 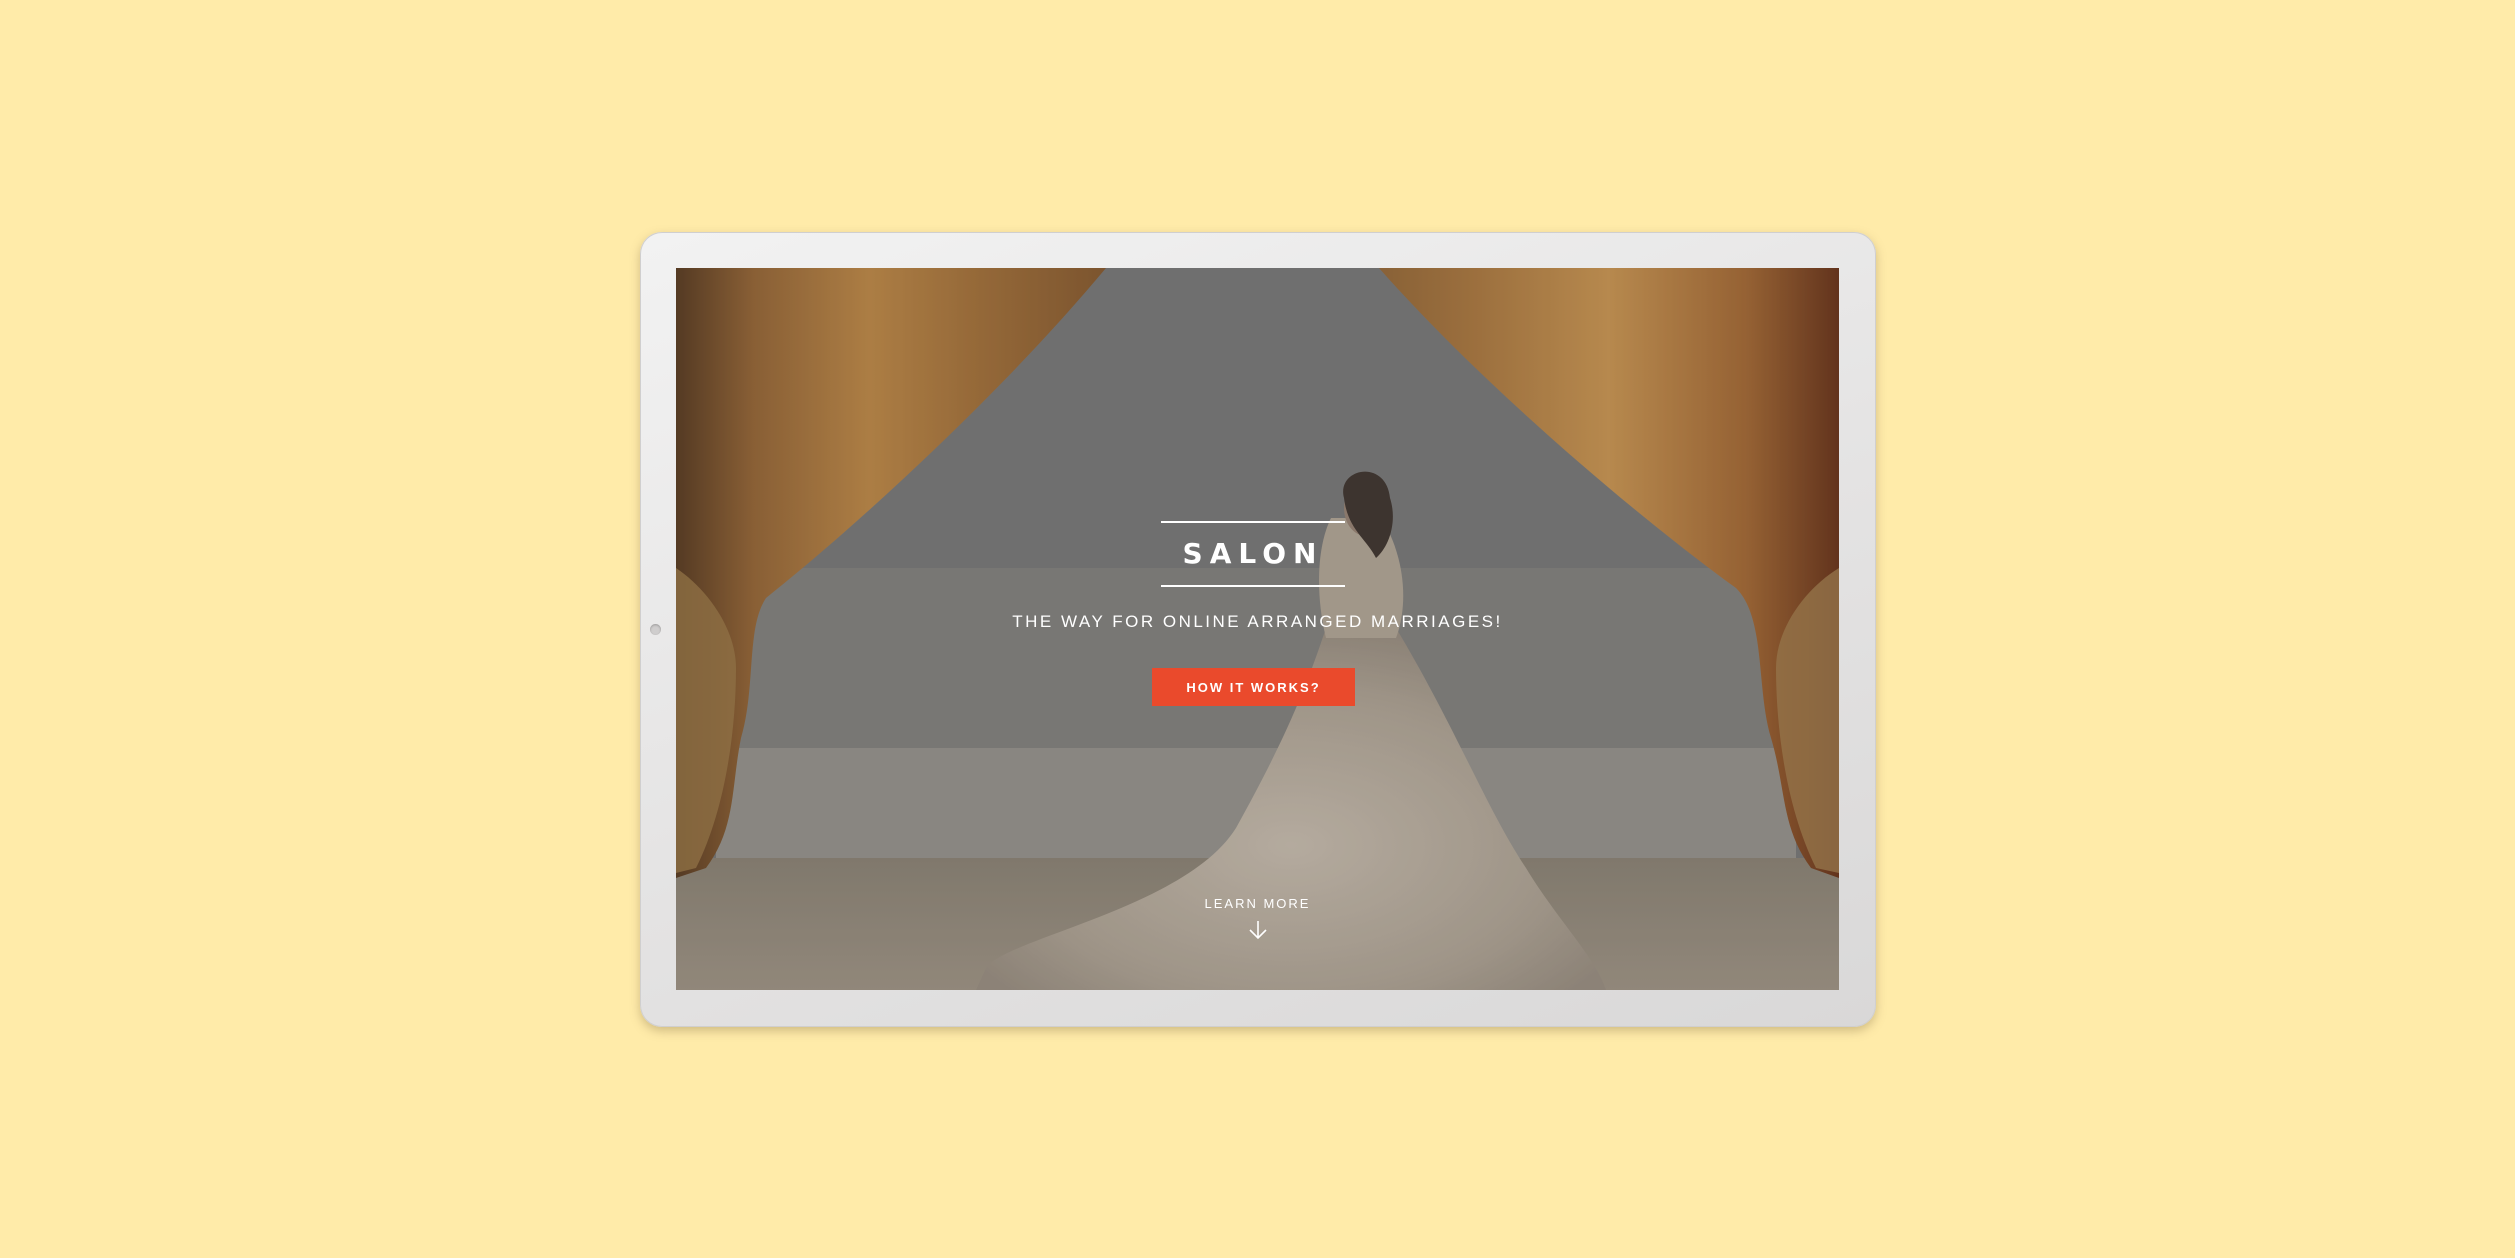 What do you see at coordinates (655, 629) in the screenshot?
I see `camera-dot` at bounding box center [655, 629].